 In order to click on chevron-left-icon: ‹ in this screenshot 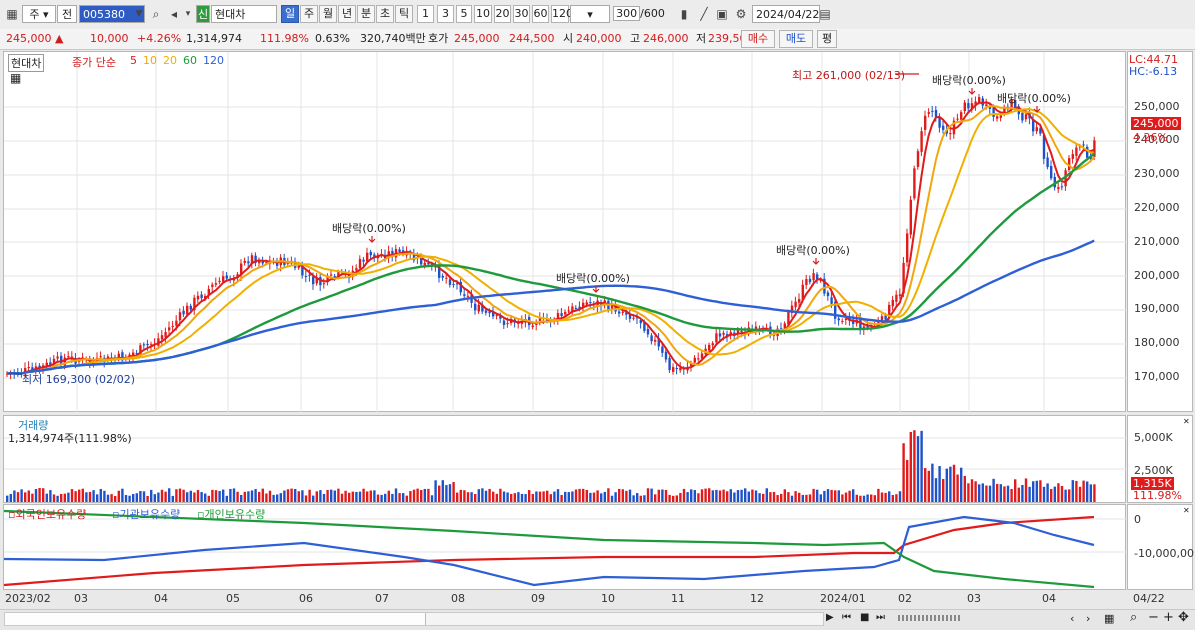, I will do `click(1072, 618)`.